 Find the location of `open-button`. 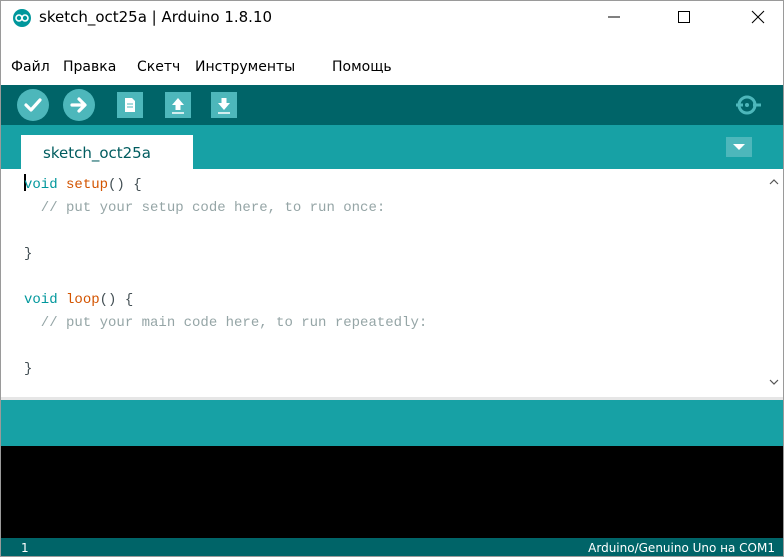

open-button is located at coordinates (178, 105).